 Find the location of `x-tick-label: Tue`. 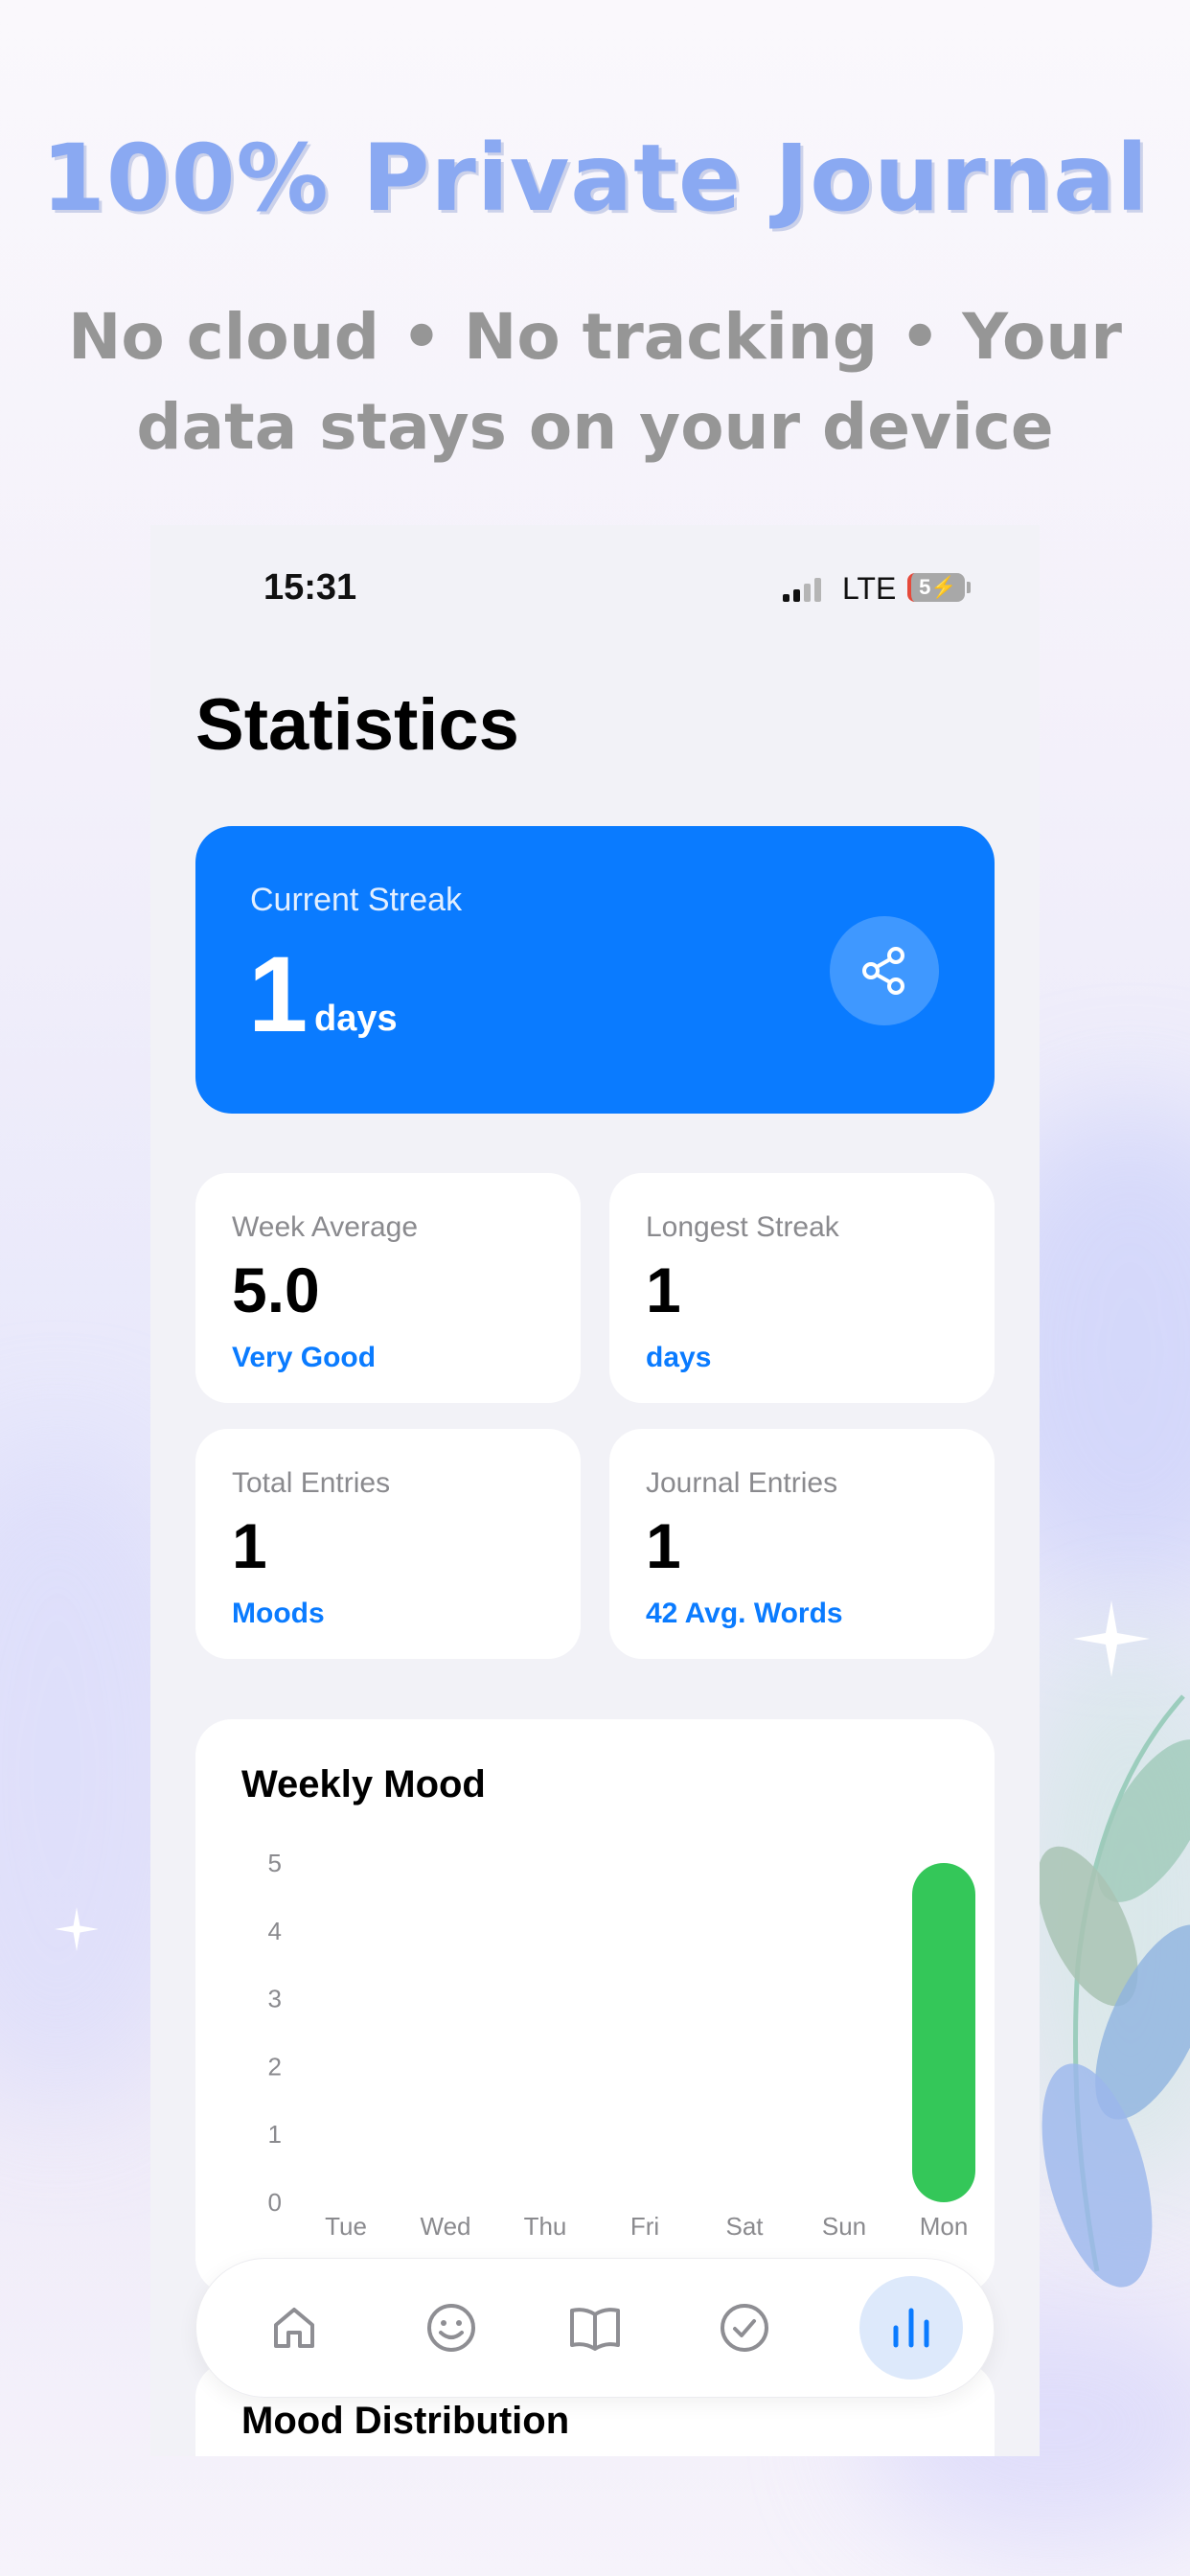

x-tick-label: Tue is located at coordinates (346, 2226).